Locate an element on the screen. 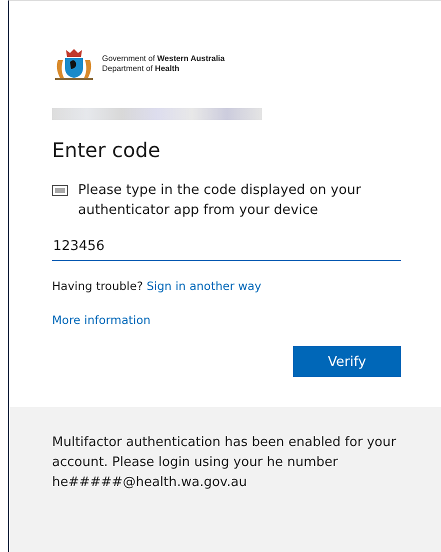  crest-icon is located at coordinates (74, 64).